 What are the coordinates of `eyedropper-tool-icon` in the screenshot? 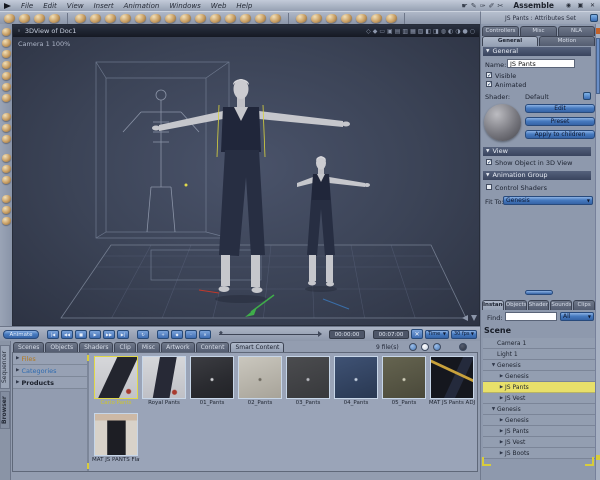 It's located at (6, 76).